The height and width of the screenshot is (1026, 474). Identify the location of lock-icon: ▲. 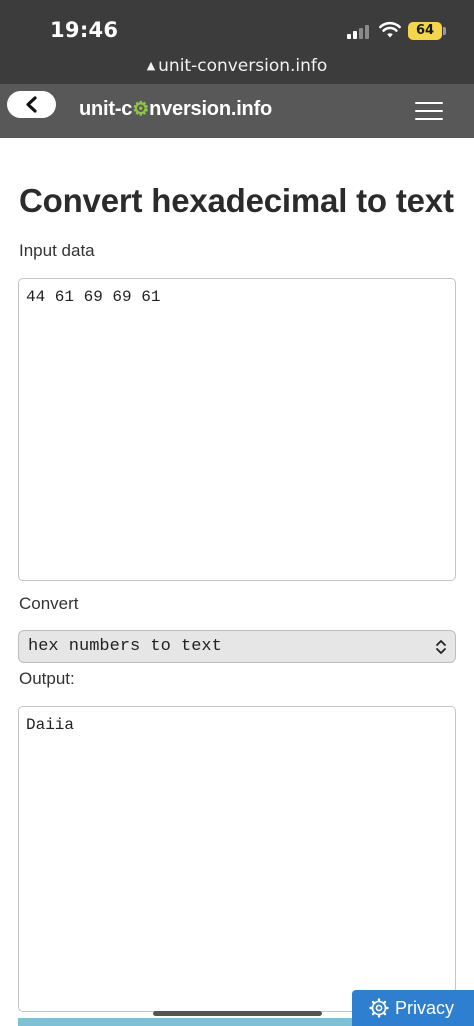
(151, 65).